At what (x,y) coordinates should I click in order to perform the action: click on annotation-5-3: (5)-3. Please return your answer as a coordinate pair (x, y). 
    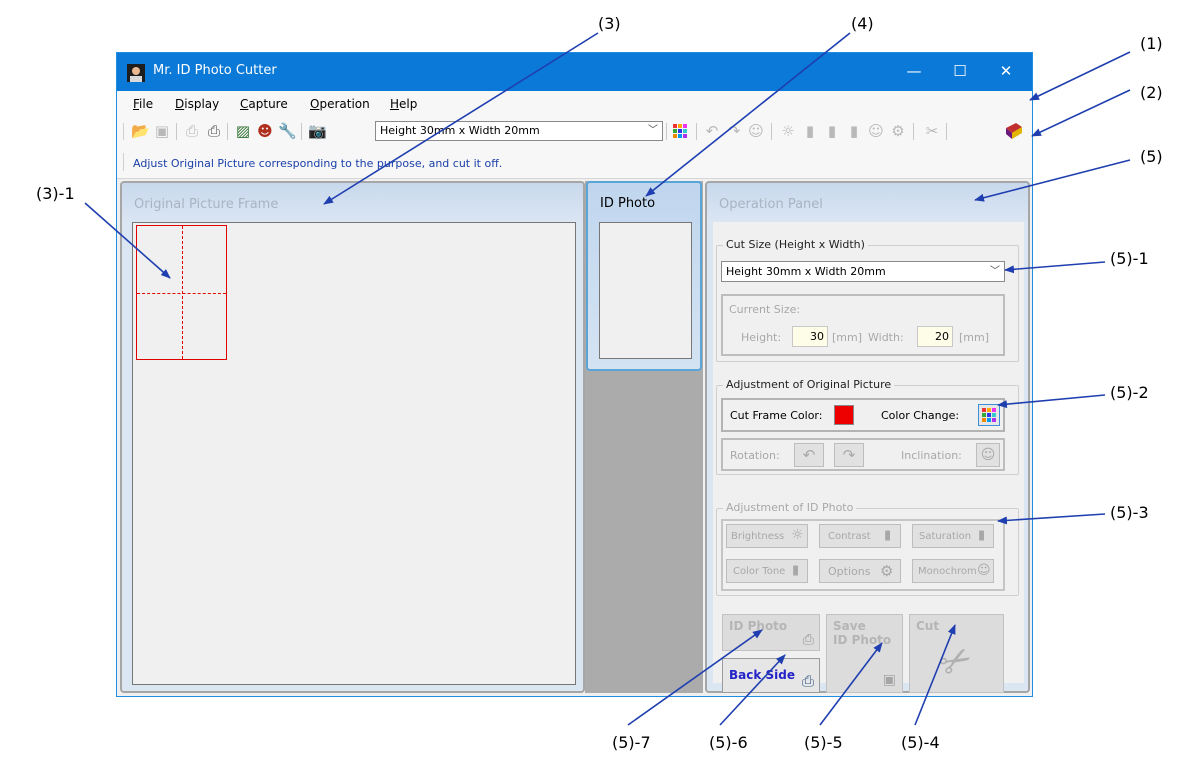
    Looking at the image, I should click on (1129, 512).